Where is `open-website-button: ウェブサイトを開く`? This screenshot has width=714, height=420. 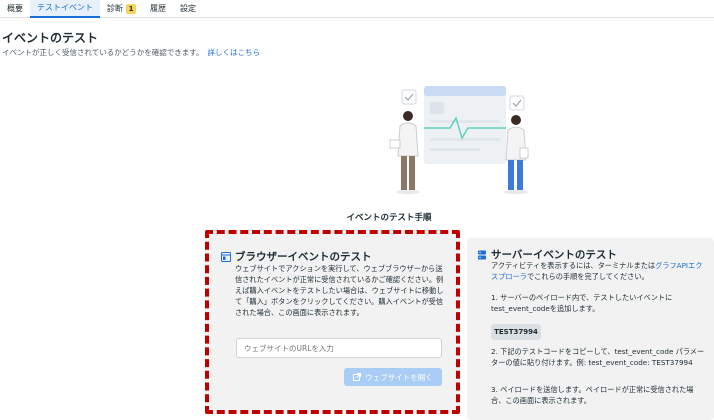
open-website-button: ウェブサイトを開く is located at coordinates (393, 377).